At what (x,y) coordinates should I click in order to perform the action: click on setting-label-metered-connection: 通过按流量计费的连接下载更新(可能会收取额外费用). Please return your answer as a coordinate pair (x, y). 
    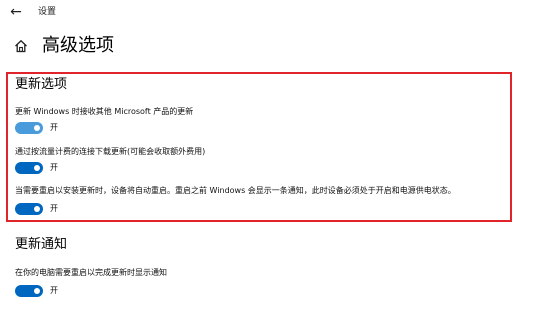
    Looking at the image, I should click on (110, 151).